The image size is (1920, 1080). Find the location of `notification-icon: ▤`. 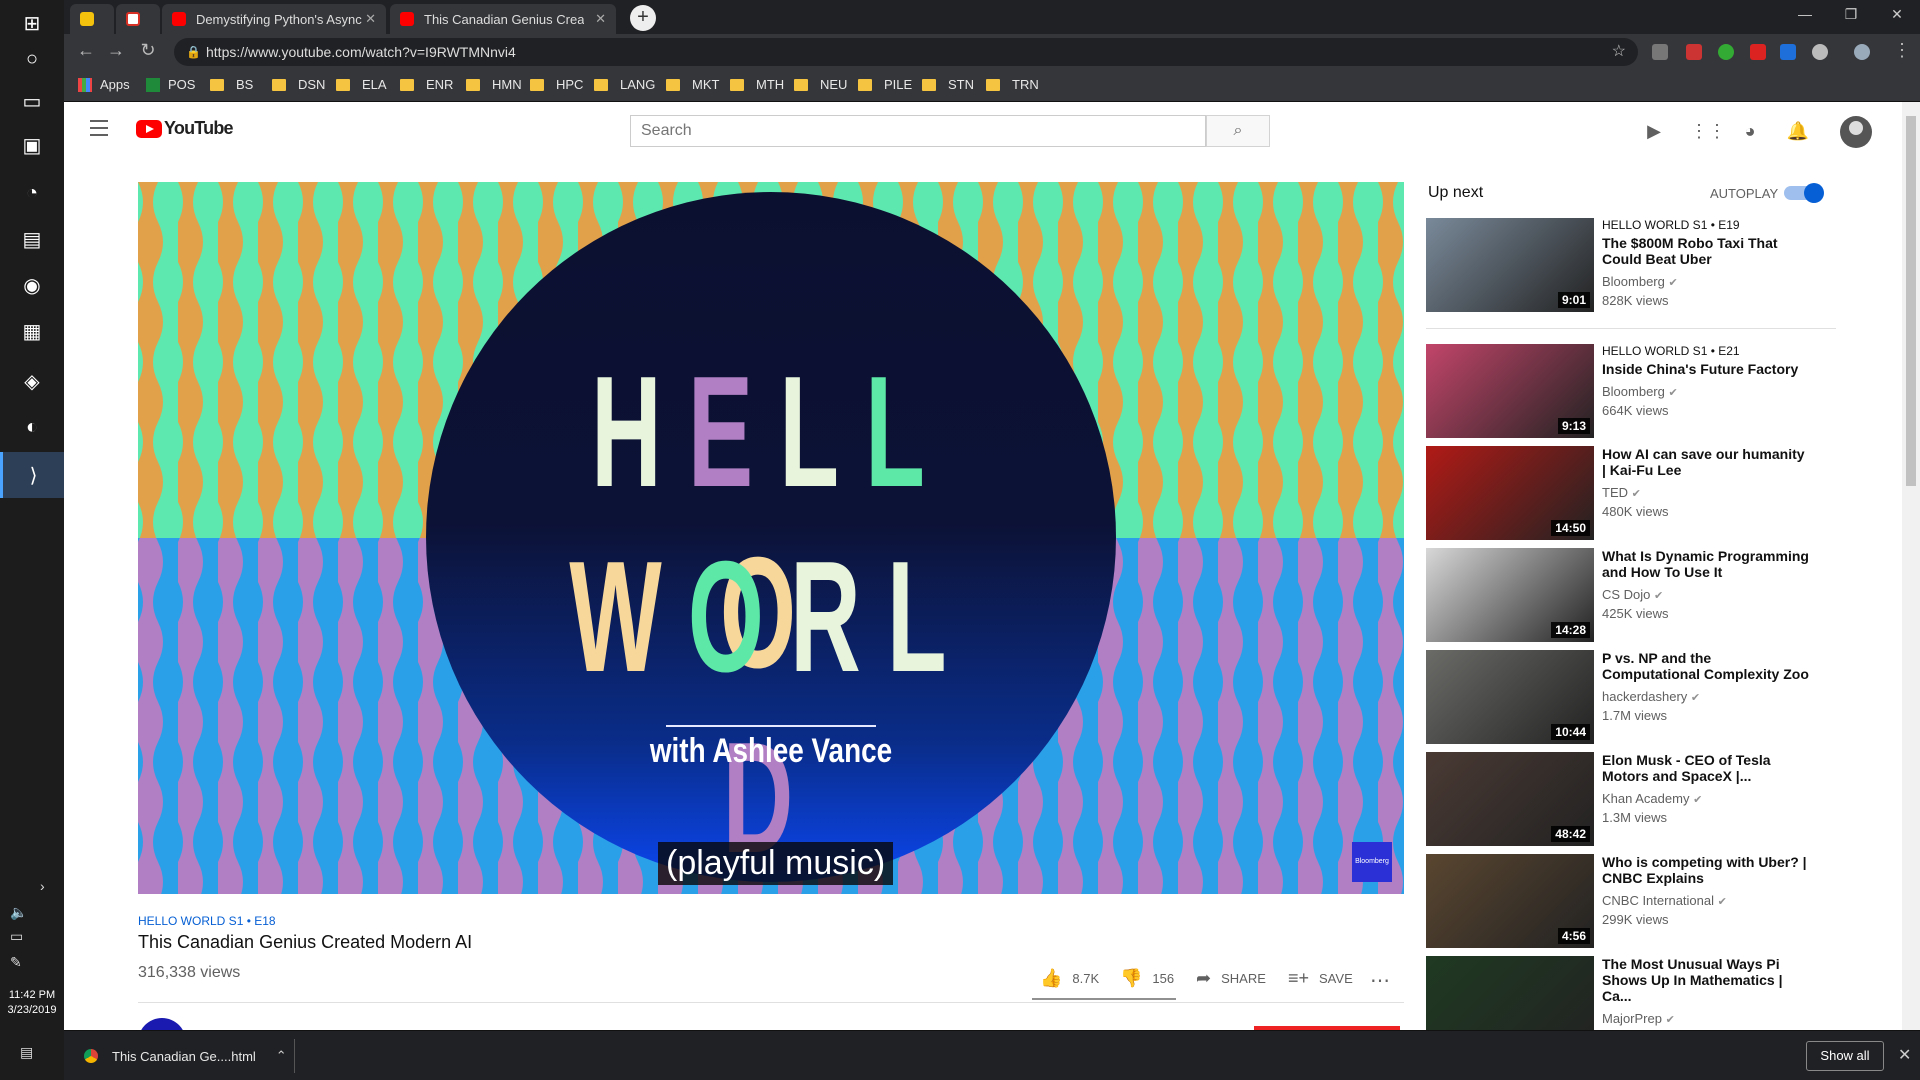

notification-icon: ▤ is located at coordinates (26, 1052).